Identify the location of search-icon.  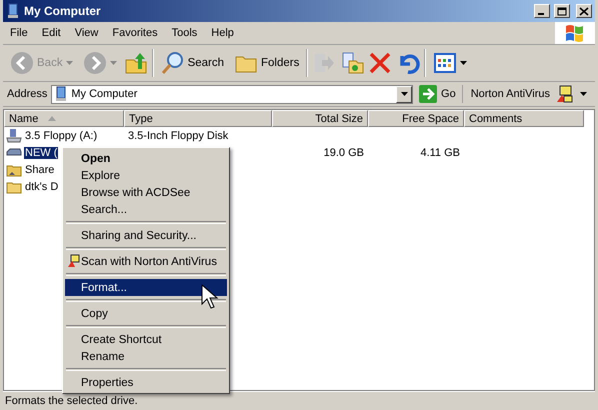
(172, 63).